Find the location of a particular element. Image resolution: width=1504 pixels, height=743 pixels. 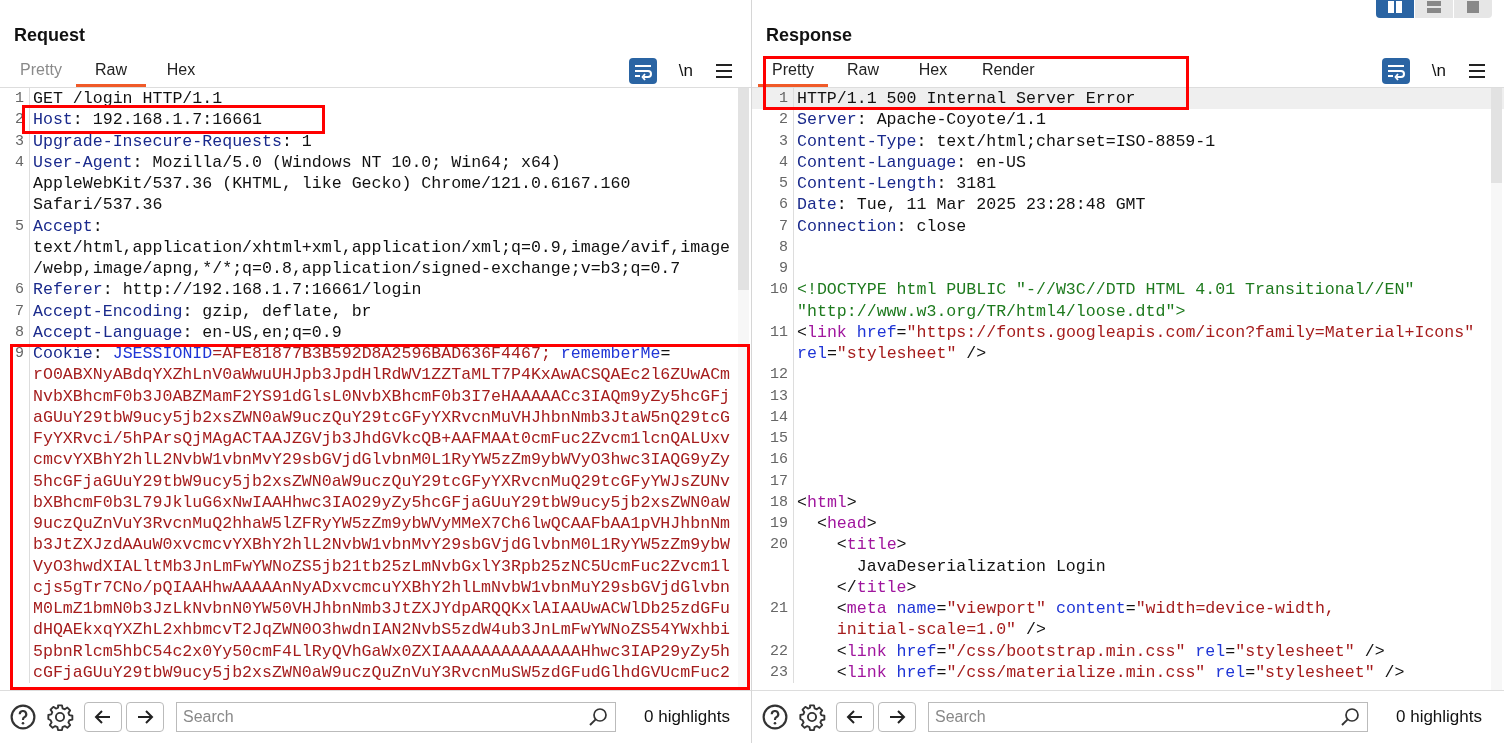

attribute-name: rel is located at coordinates (1210, 651).